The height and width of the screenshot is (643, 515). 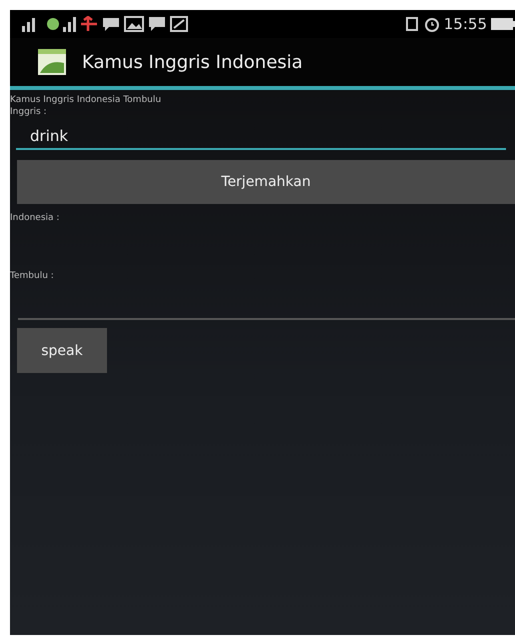 What do you see at coordinates (157, 24) in the screenshot?
I see `message-icon` at bounding box center [157, 24].